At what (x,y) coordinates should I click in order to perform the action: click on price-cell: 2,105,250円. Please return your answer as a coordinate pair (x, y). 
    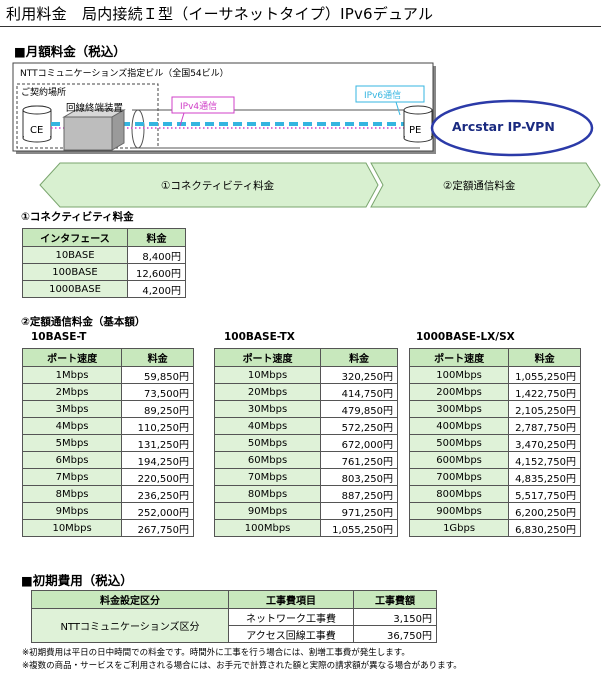
    Looking at the image, I should click on (544, 409).